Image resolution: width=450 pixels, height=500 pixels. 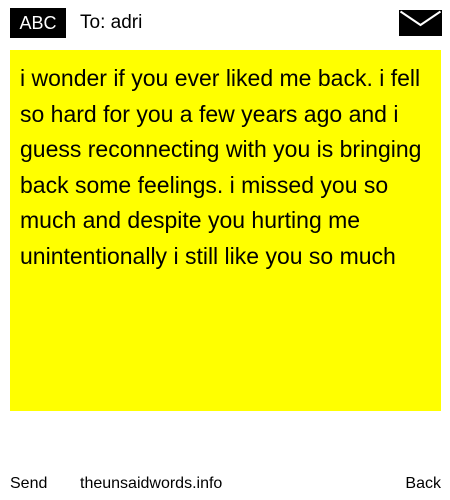 I want to click on input-mode-badge: ABC, so click(x=38, y=23).